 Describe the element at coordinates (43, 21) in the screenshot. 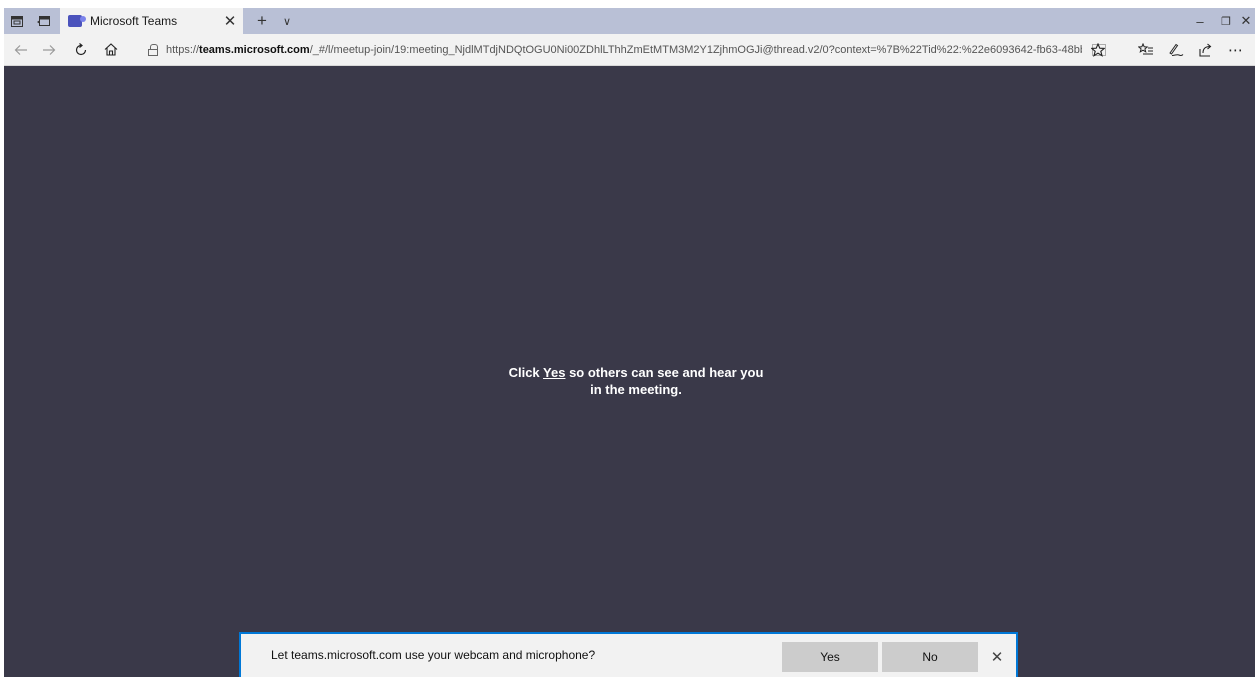

I see `tabs-show-icon` at that location.